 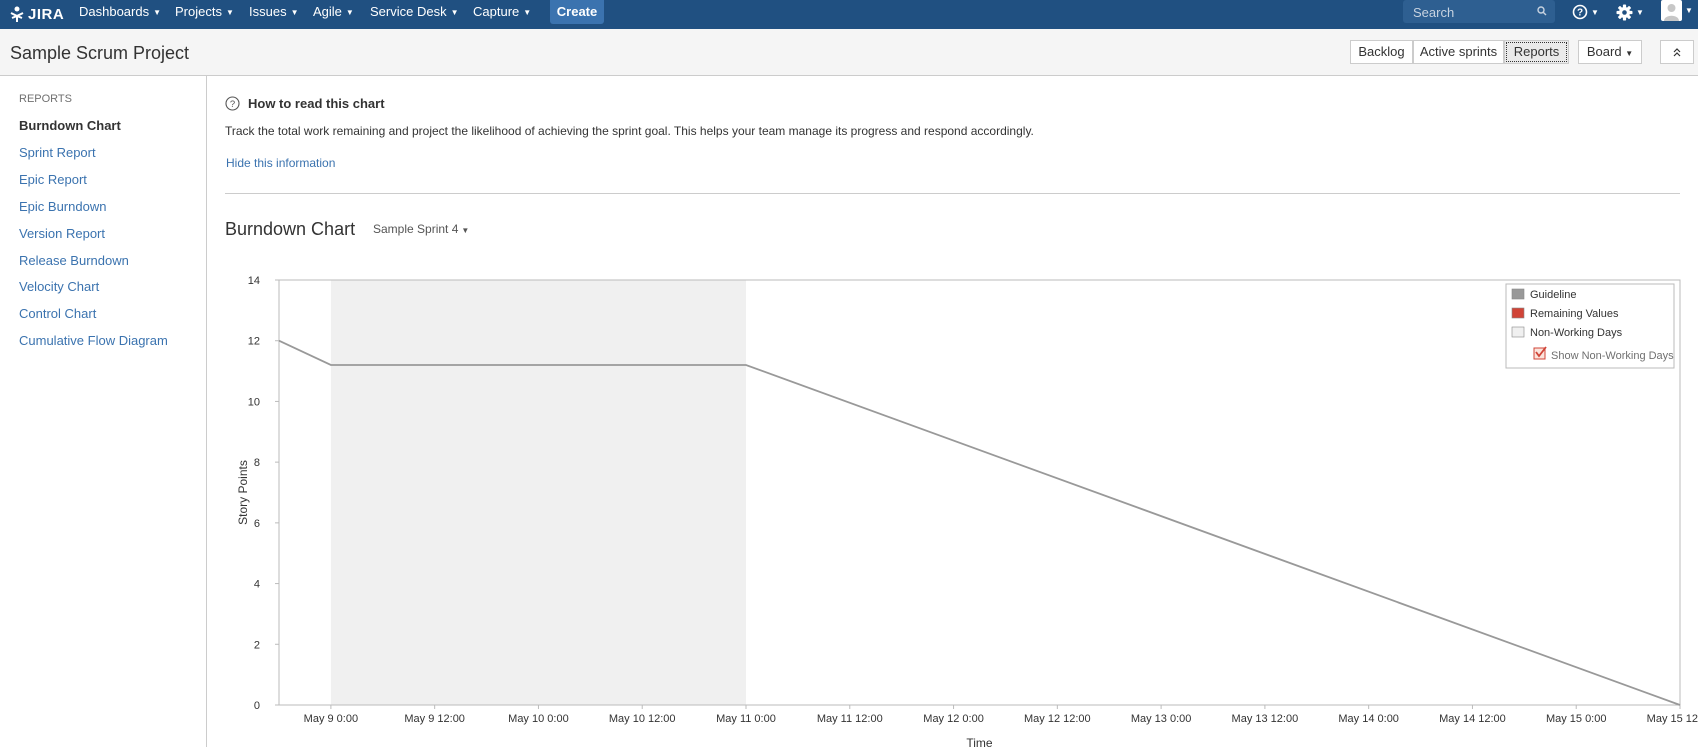 What do you see at coordinates (53, 179) in the screenshot?
I see `sidebar-item-epic-report: Epic Report` at bounding box center [53, 179].